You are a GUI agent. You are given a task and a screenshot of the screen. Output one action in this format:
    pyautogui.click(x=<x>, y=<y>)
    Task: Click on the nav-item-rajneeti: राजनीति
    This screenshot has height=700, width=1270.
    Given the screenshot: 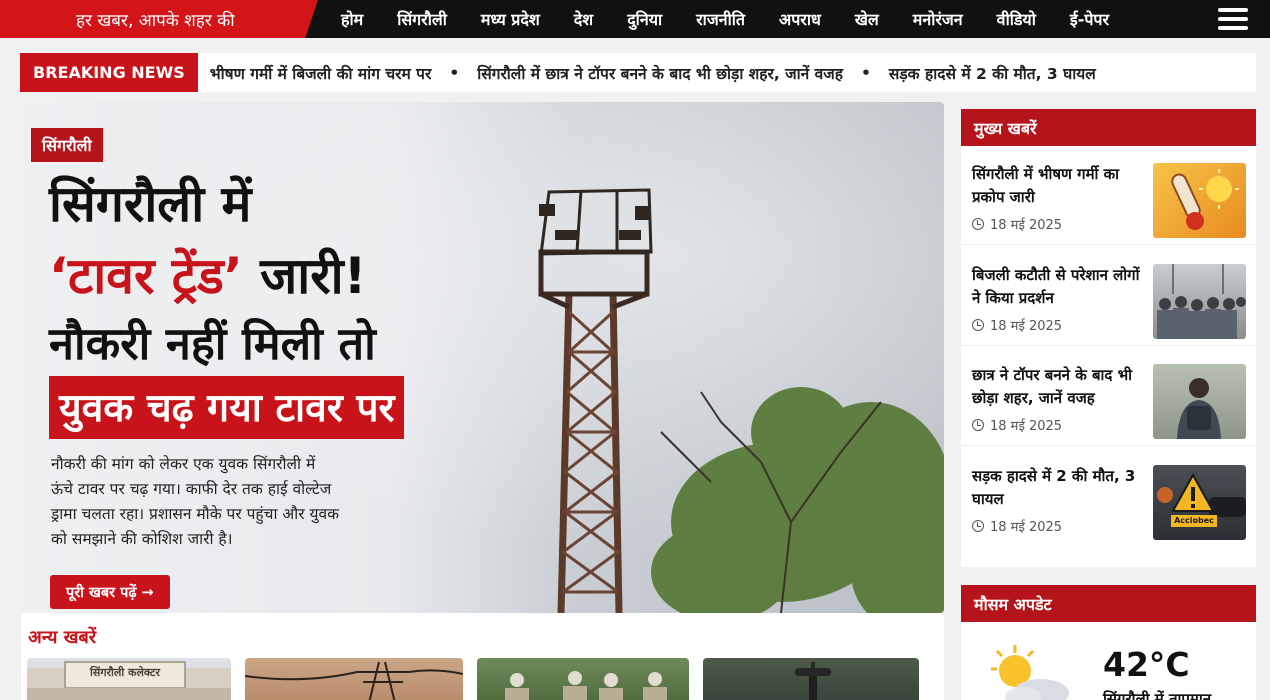 What is the action you would take?
    pyautogui.click(x=720, y=19)
    